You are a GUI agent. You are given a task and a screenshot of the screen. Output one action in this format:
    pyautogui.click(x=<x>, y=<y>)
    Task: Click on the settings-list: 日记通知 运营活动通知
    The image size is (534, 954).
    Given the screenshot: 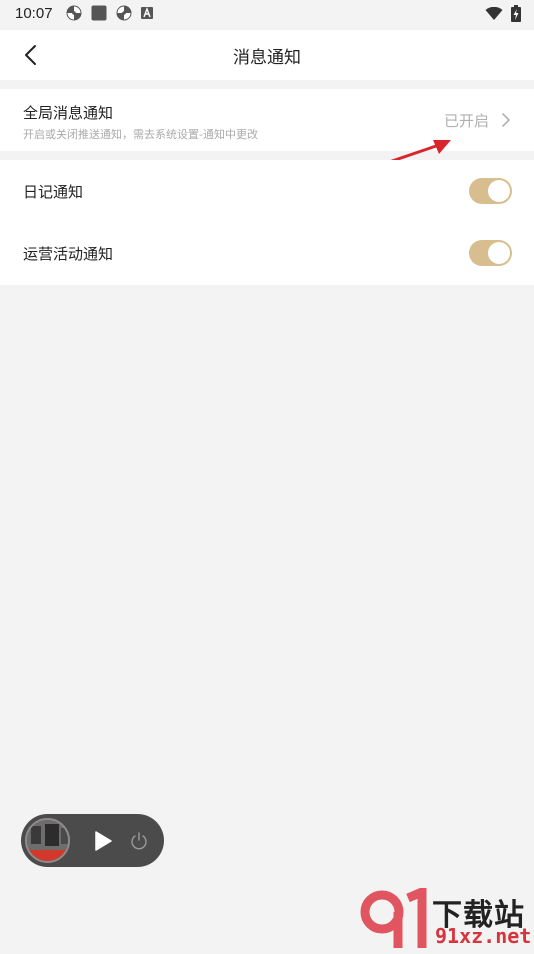 What is the action you would take?
    pyautogui.click(x=267, y=222)
    